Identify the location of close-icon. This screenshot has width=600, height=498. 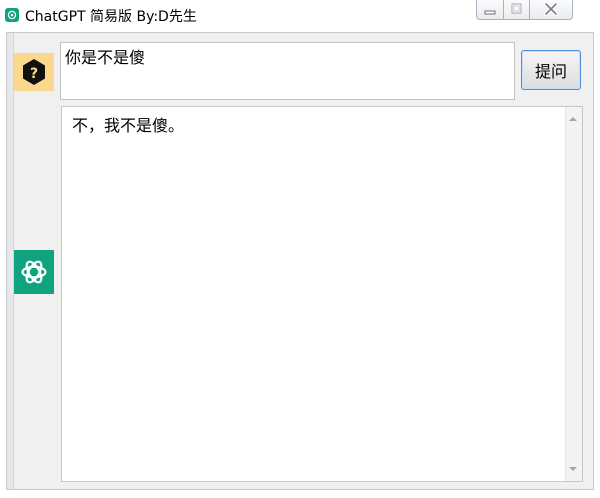
(551, 9).